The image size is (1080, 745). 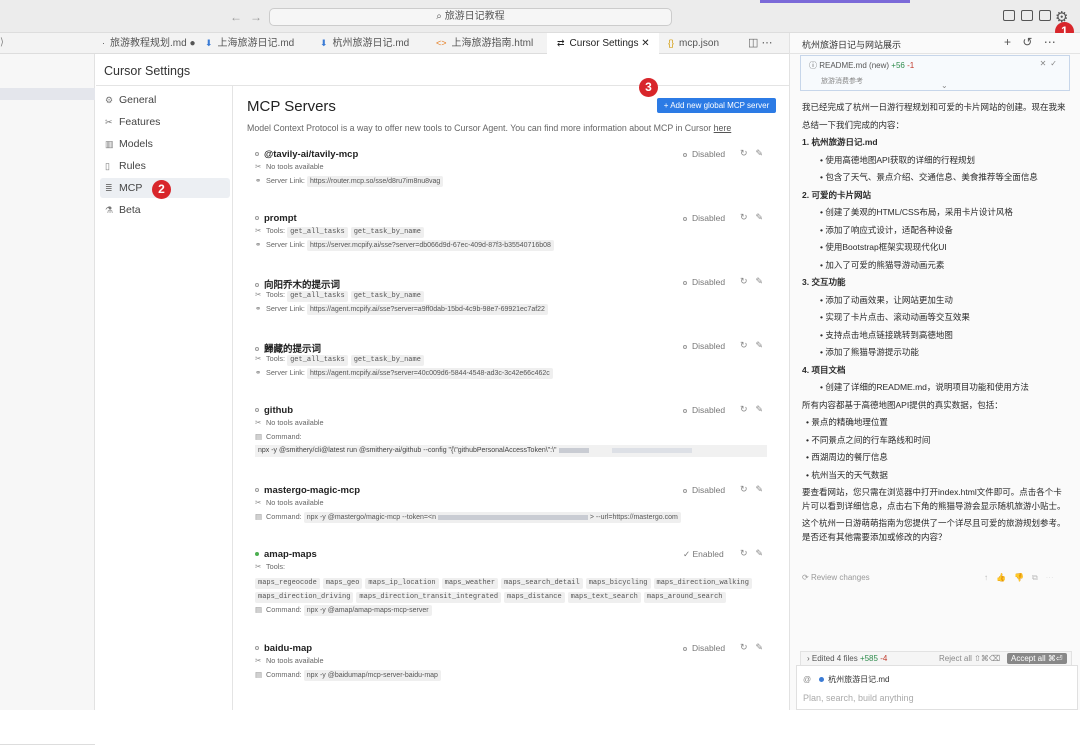 What do you see at coordinates (280, 218) in the screenshot?
I see `server-name: prompt` at bounding box center [280, 218].